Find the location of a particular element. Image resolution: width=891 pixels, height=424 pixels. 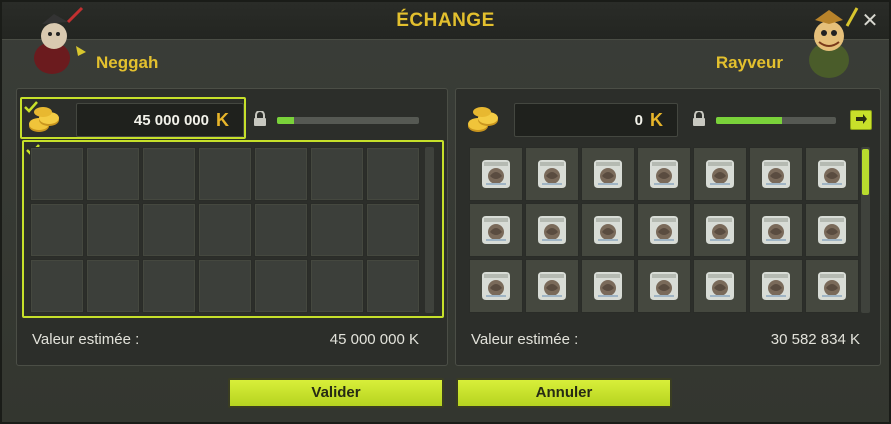

validate-button: Valider is located at coordinates (336, 393).